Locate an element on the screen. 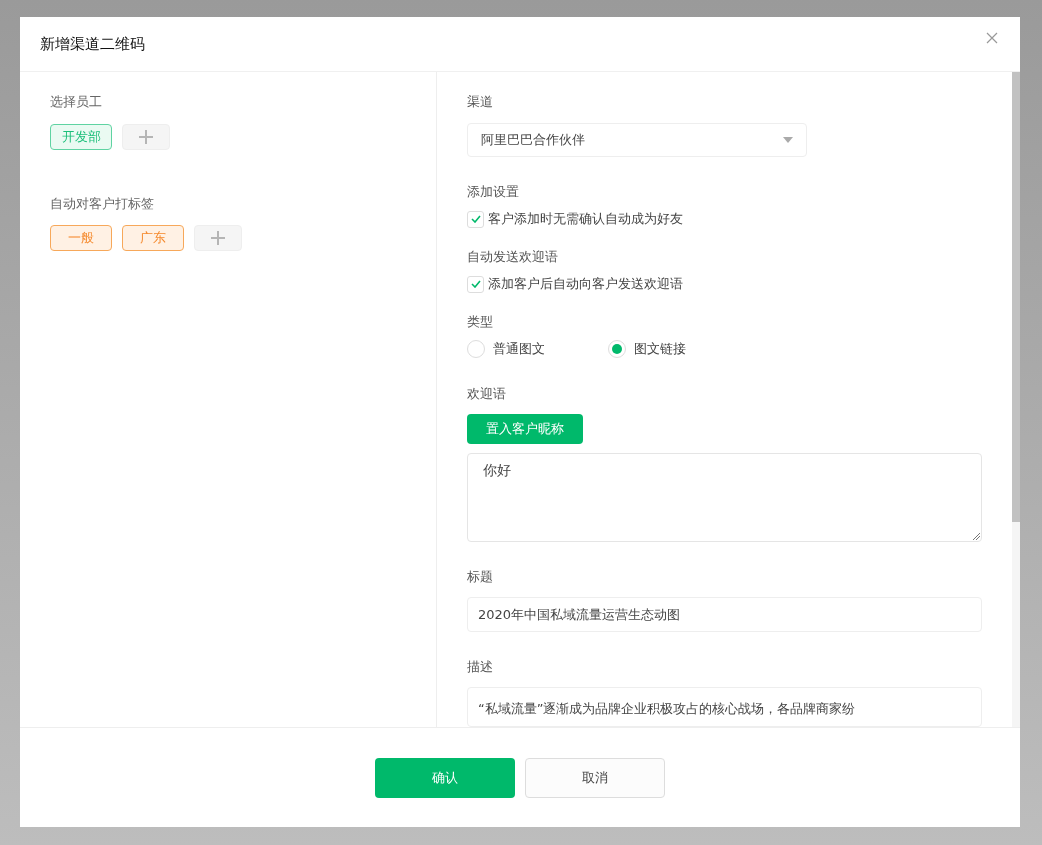 This screenshot has width=1042, height=845. dialog-title: 新增渠道二维码 is located at coordinates (92, 44).